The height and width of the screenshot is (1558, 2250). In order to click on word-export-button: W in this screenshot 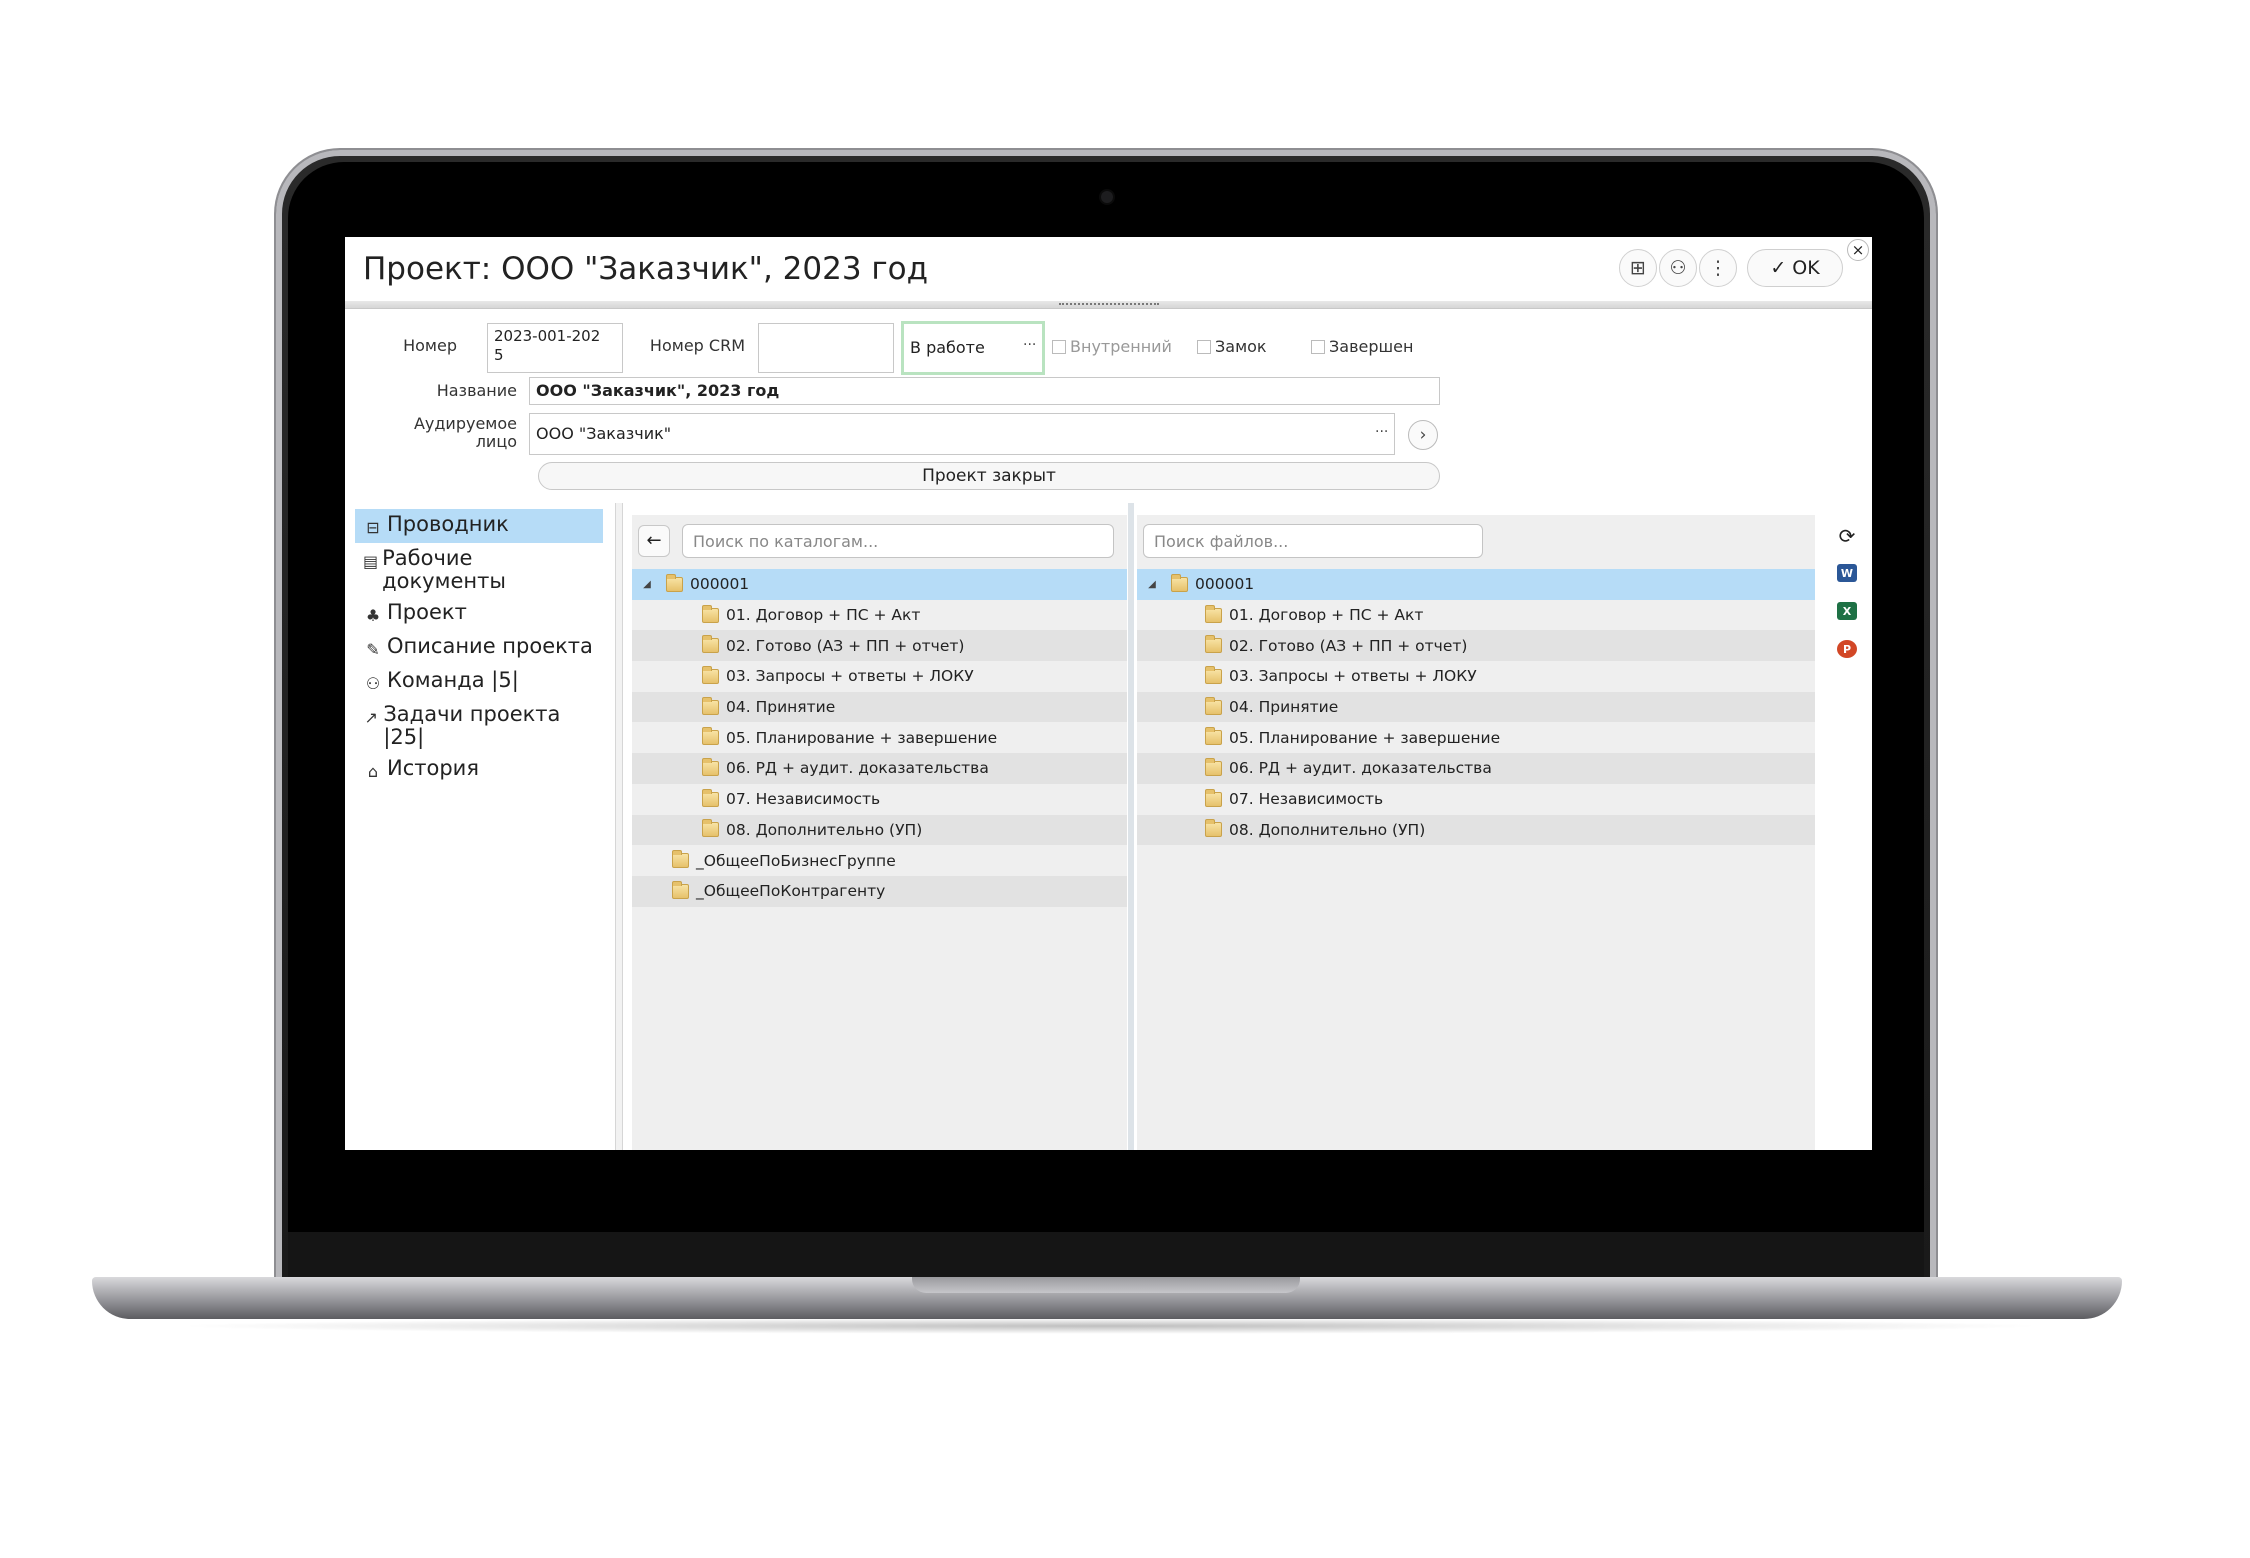, I will do `click(1847, 573)`.